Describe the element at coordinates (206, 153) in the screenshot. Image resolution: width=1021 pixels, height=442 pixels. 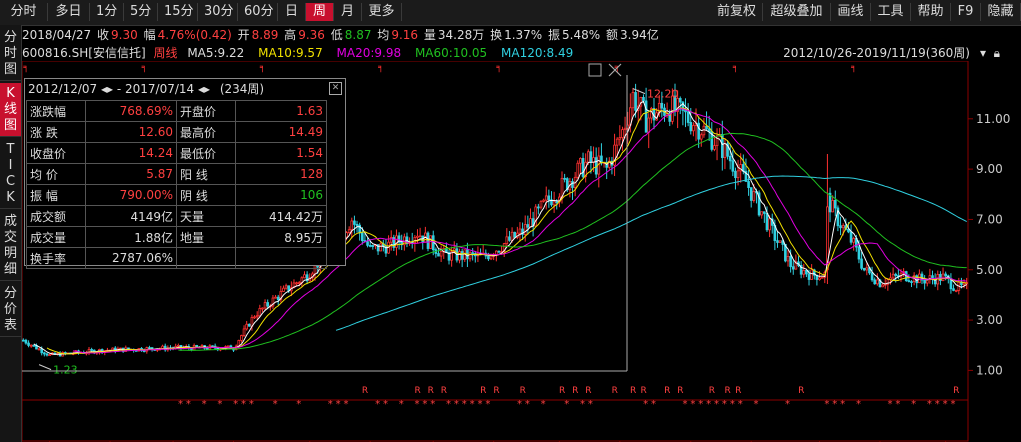
I see `stat-label: 最低价` at that location.